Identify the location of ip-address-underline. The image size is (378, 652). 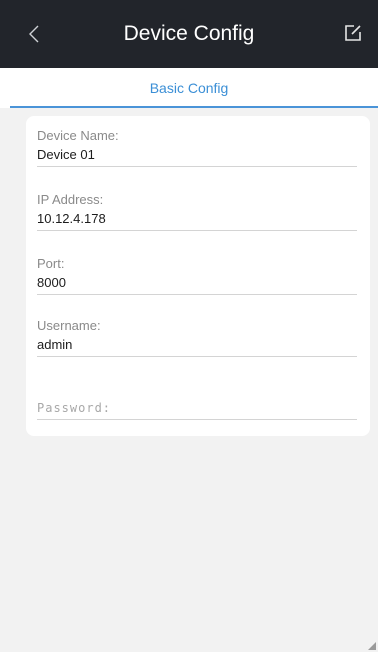
(197, 230).